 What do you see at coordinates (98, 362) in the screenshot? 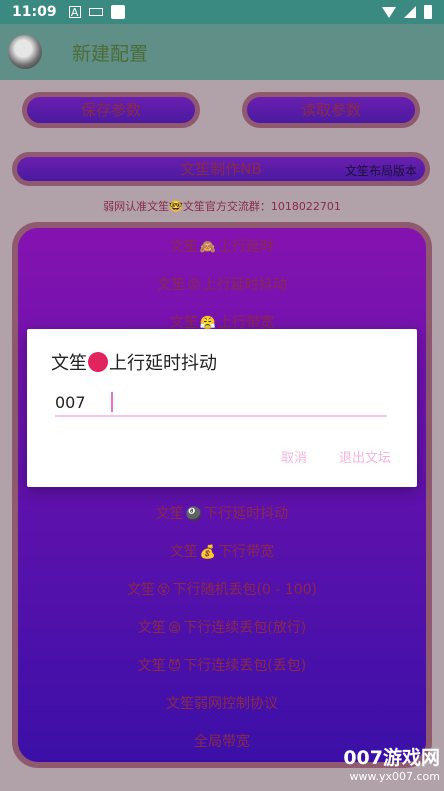
I see `angry-face-icon` at bounding box center [98, 362].